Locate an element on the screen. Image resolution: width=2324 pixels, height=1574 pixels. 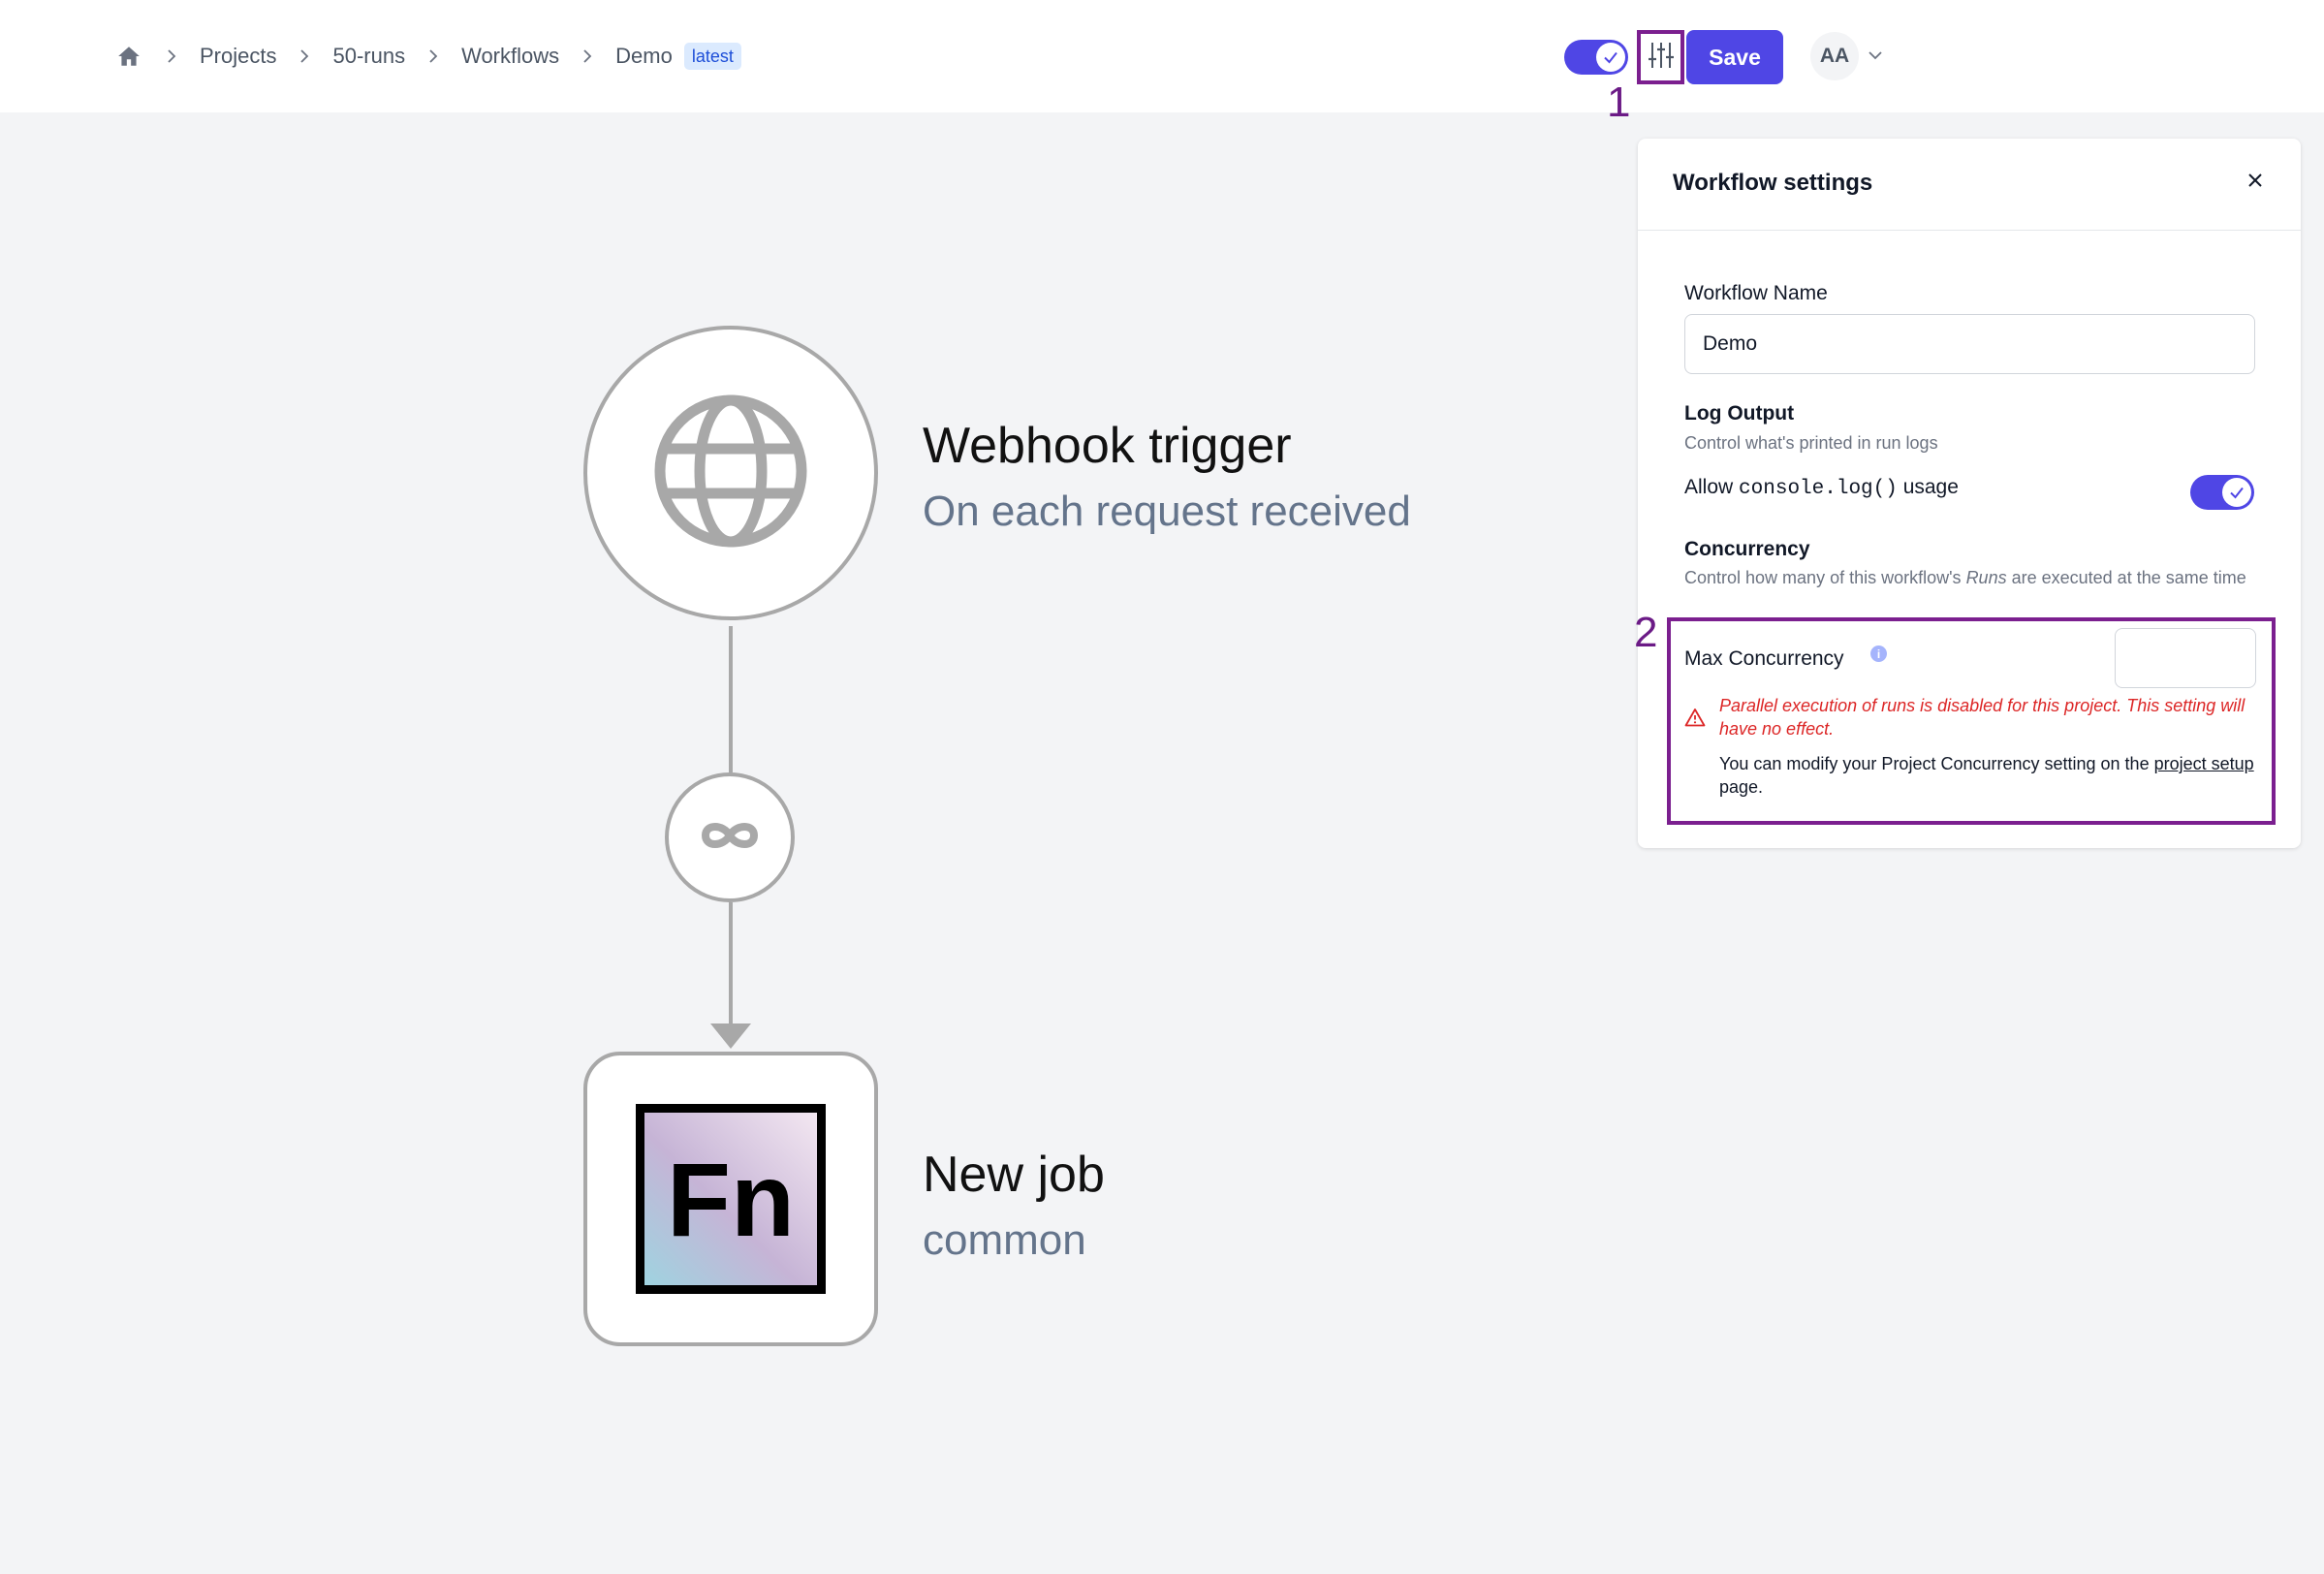
workflow-name-label: Workflow Name is located at coordinates (1756, 293).